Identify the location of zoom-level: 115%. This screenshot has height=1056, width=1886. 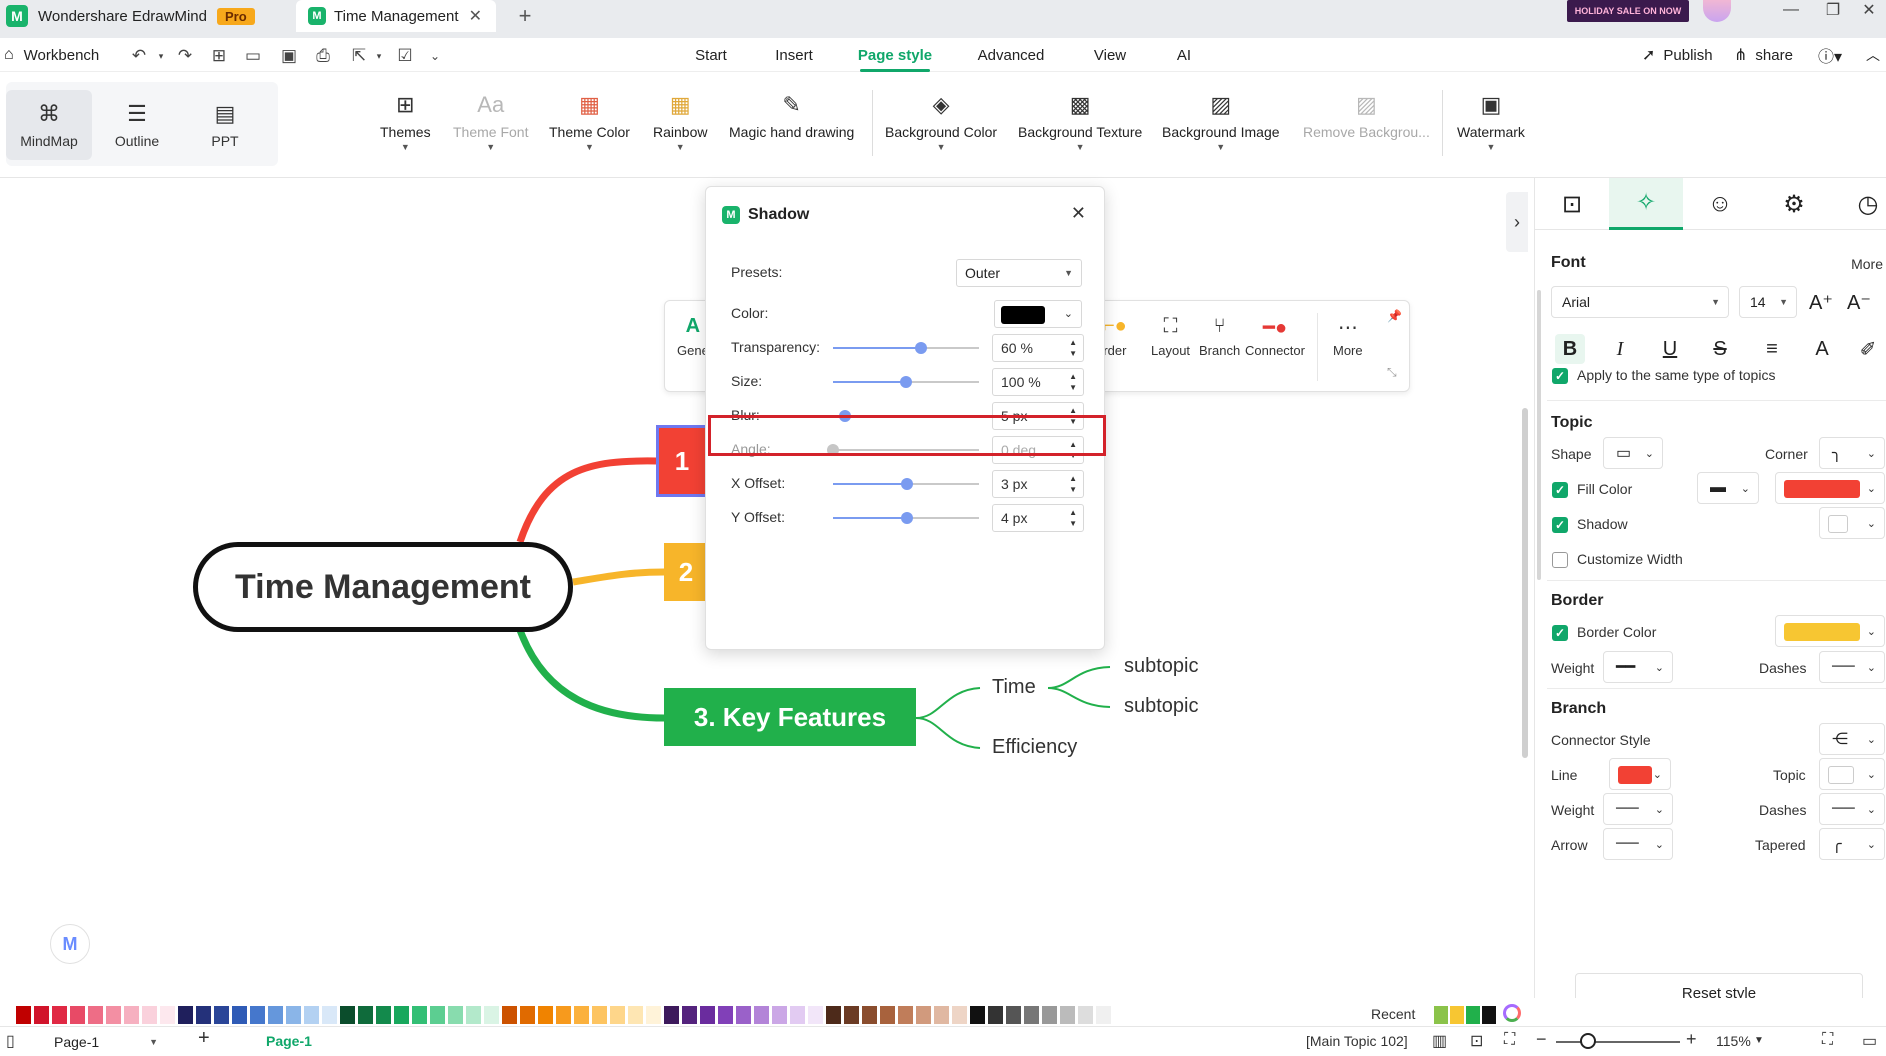
(1733, 1041).